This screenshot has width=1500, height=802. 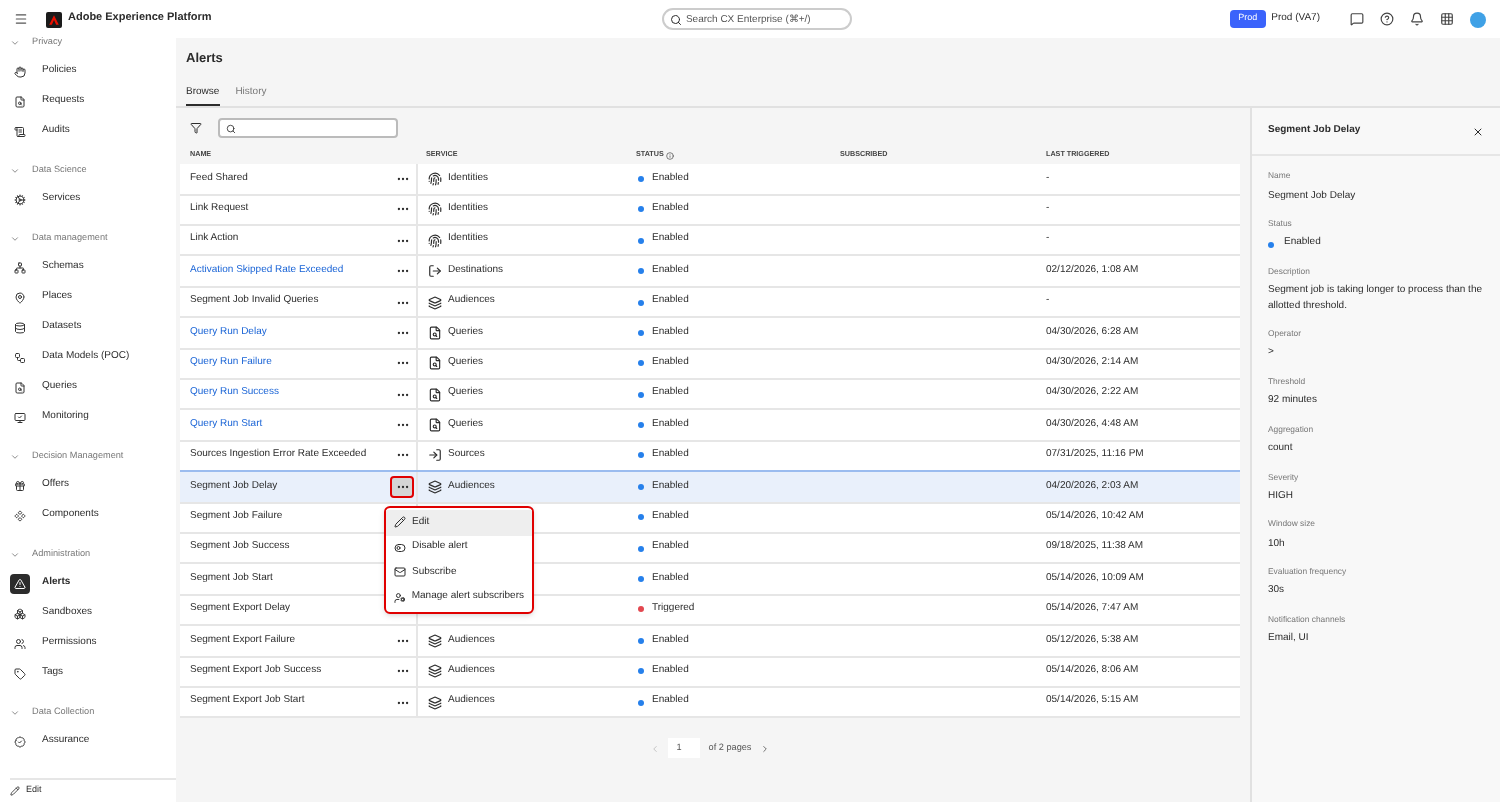 What do you see at coordinates (764, 748) in the screenshot?
I see `next-page-icon` at bounding box center [764, 748].